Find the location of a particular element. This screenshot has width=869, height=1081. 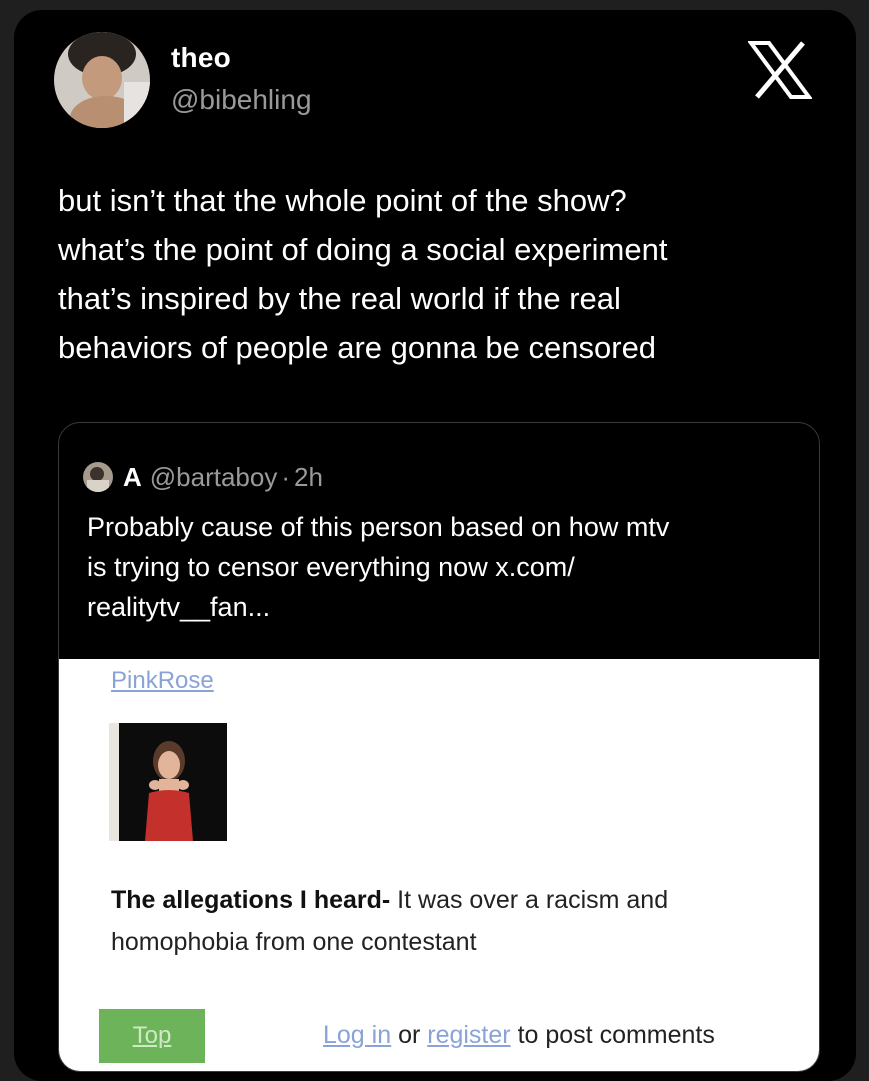

login-link: Log in is located at coordinates (357, 1035).